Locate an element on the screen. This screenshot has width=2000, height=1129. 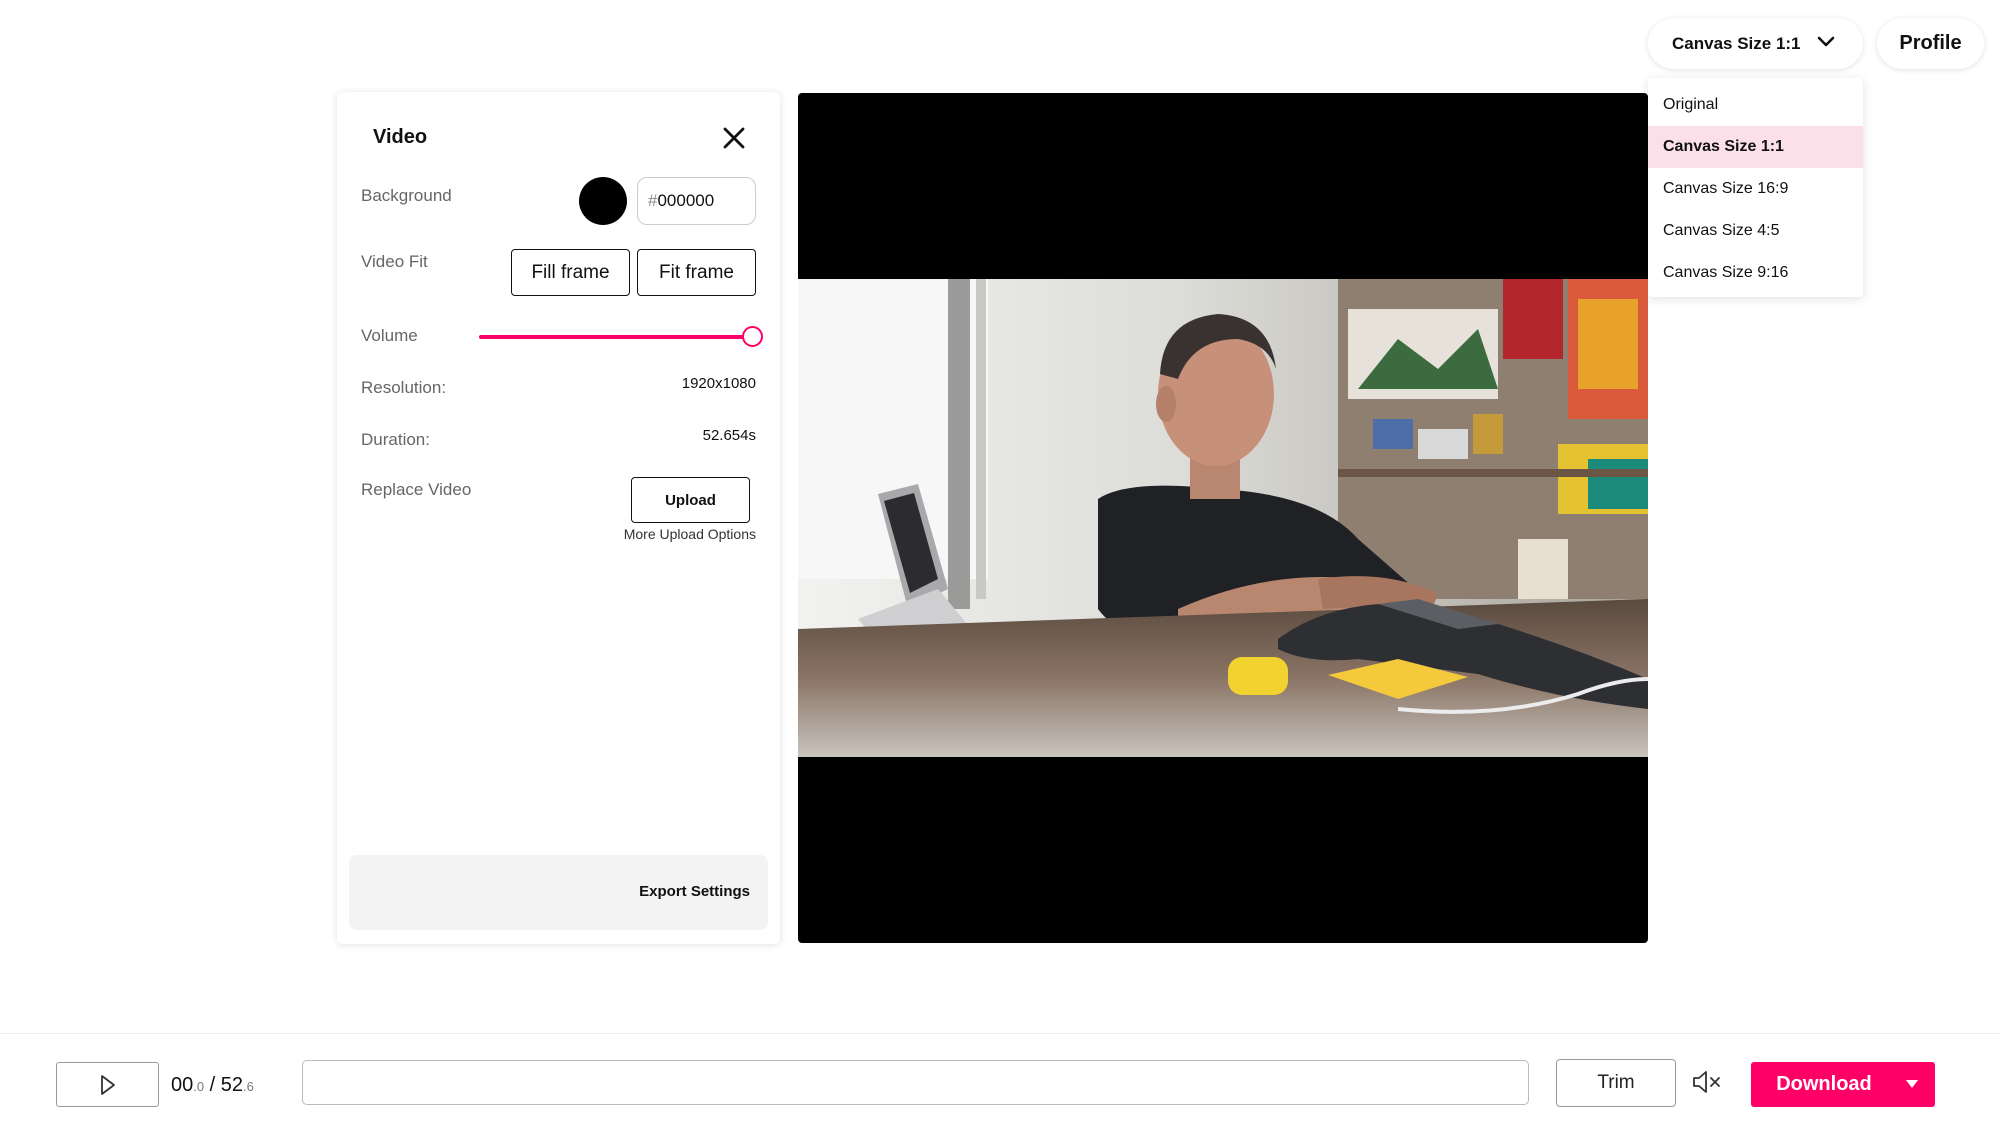
profile-button: Profile is located at coordinates (1930, 43).